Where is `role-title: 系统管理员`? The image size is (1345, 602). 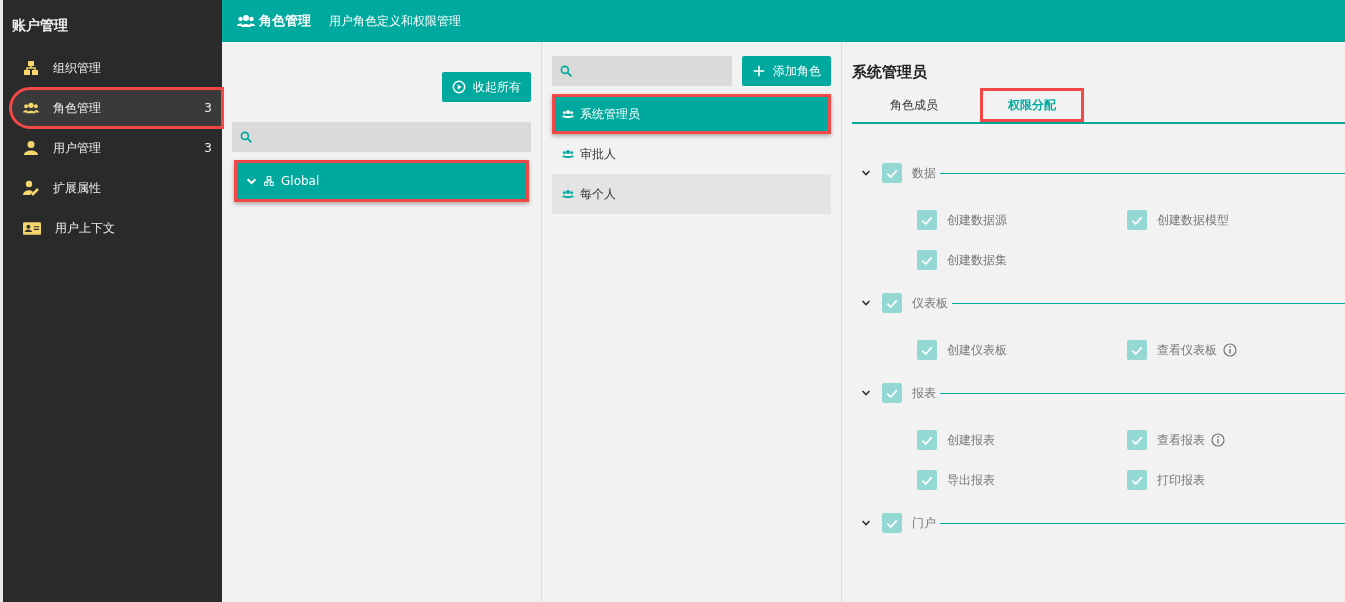
role-title: 系统管理员 is located at coordinates (890, 72).